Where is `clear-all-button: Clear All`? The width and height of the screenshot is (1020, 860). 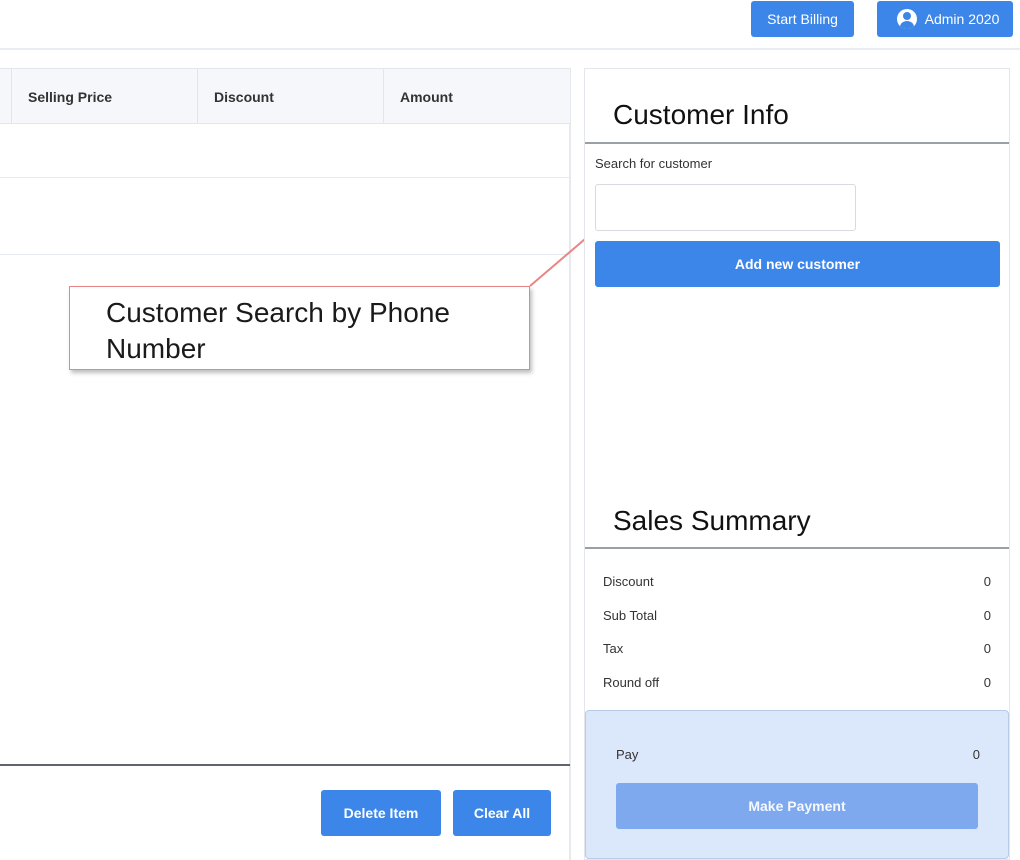 clear-all-button: Clear All is located at coordinates (502, 813).